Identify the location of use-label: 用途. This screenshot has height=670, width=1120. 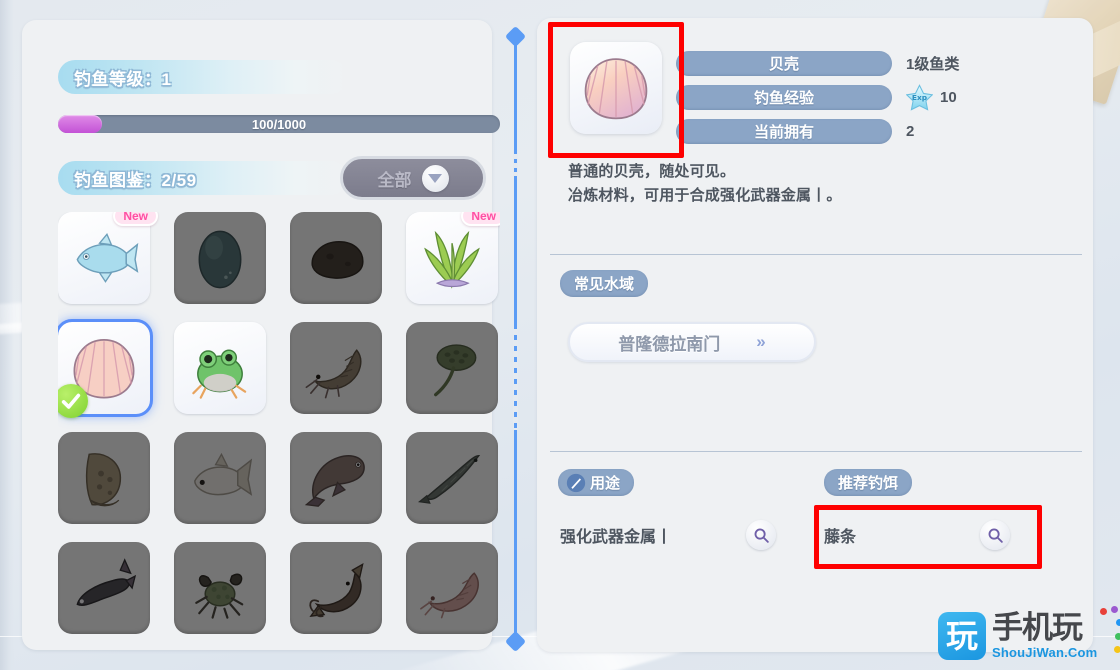
(605, 483).